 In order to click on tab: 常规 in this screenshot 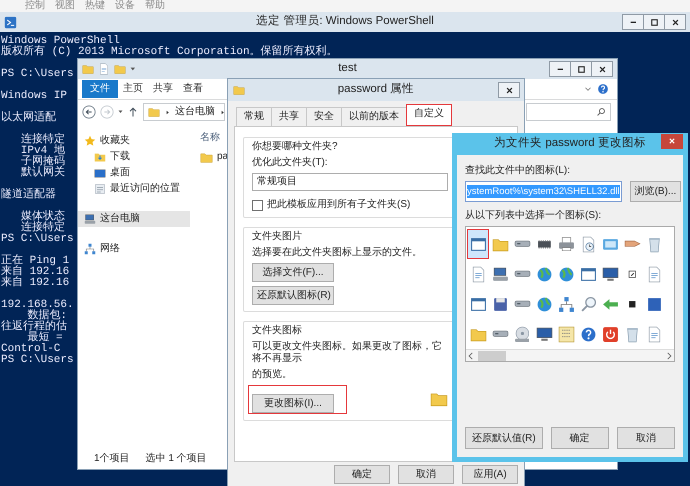, I will do `click(254, 116)`.